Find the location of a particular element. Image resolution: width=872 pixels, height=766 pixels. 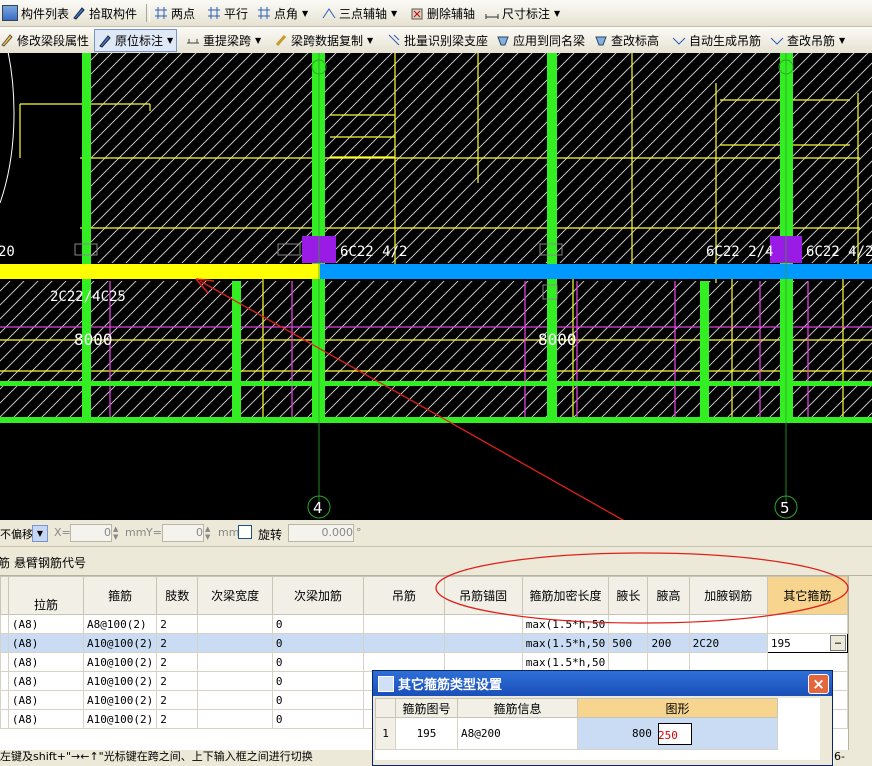

parallel-button: 平行 is located at coordinates (227, 13).